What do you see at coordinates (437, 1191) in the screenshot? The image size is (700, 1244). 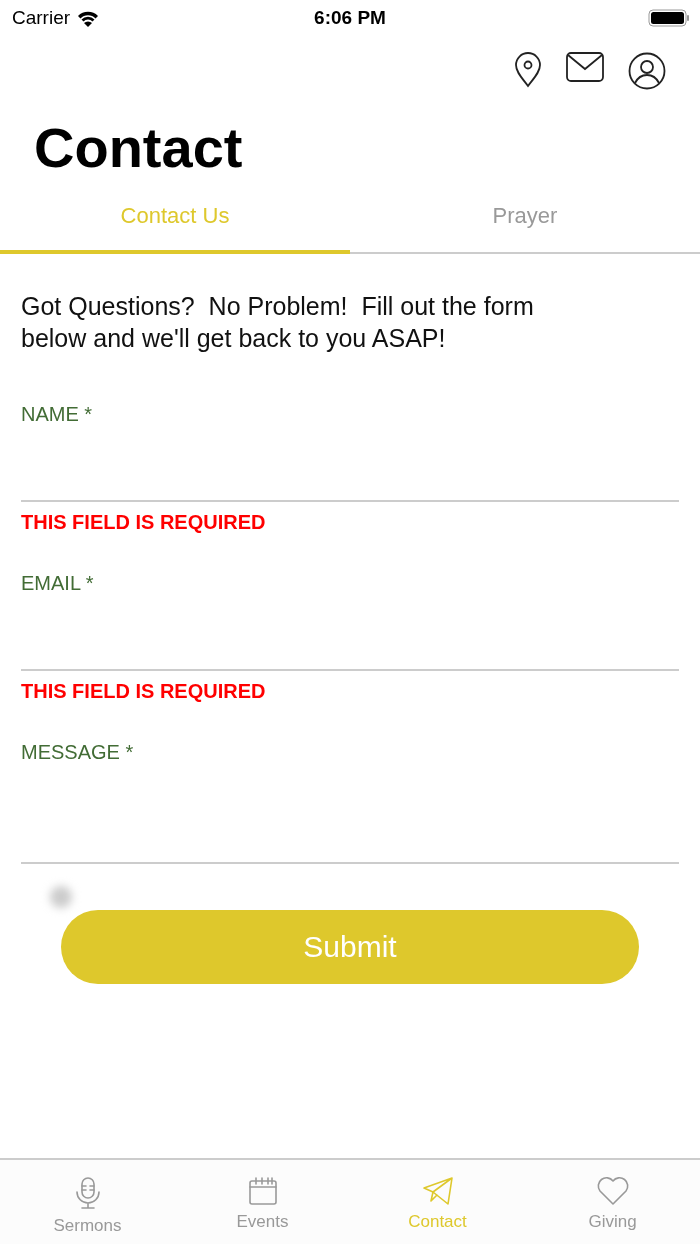 I see `paper-plane-icon` at bounding box center [437, 1191].